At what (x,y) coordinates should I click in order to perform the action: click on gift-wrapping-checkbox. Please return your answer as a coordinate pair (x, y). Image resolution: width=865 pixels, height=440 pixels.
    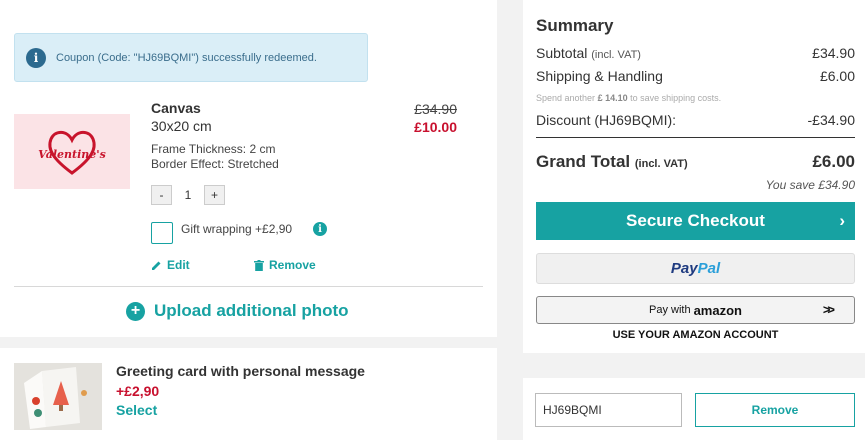
    Looking at the image, I should click on (162, 233).